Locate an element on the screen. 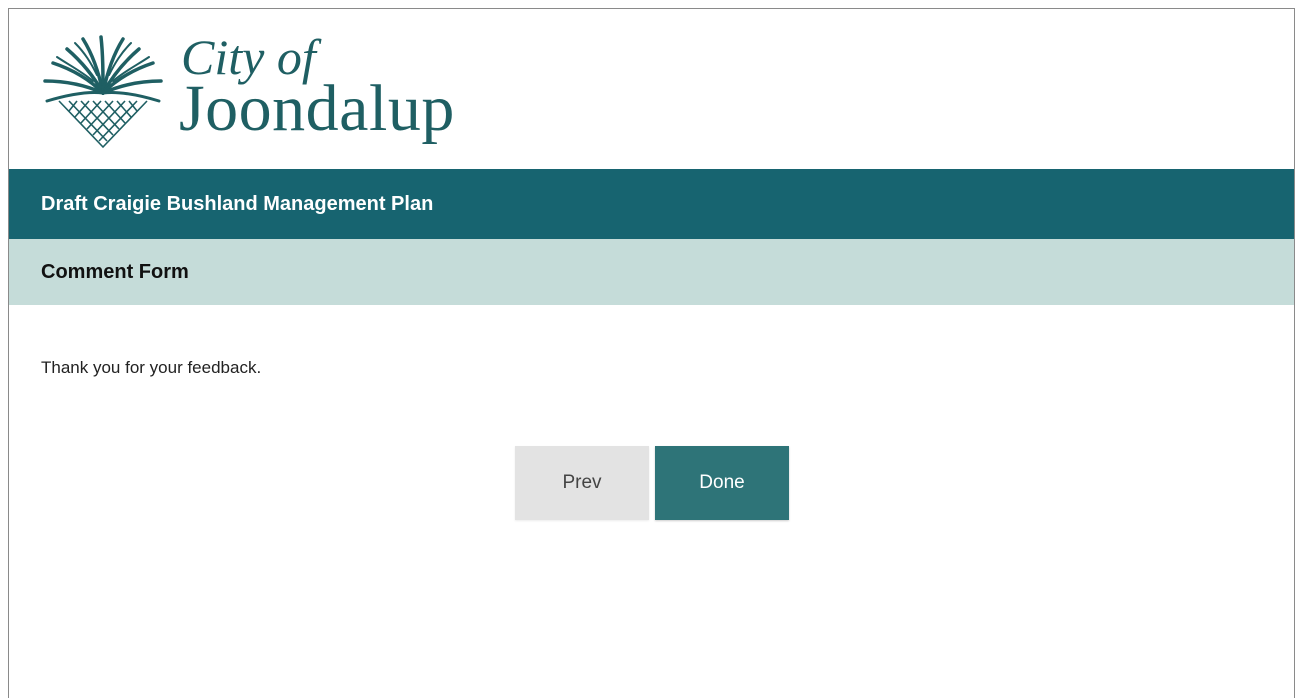  thank-you-message: Thank you for your feedback. is located at coordinates (151, 367).